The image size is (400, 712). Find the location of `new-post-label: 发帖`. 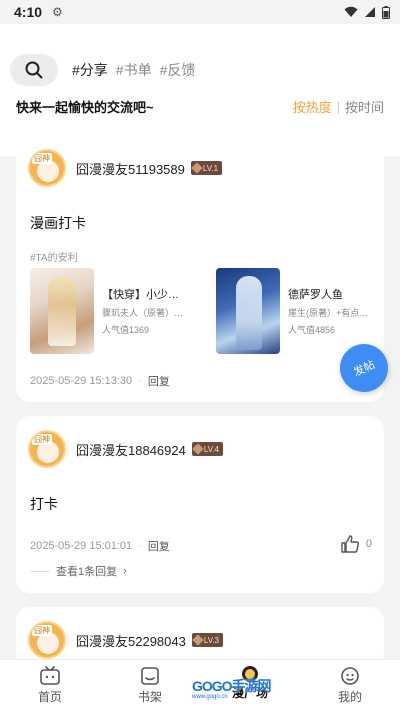

new-post-label: 发帖 is located at coordinates (364, 368).